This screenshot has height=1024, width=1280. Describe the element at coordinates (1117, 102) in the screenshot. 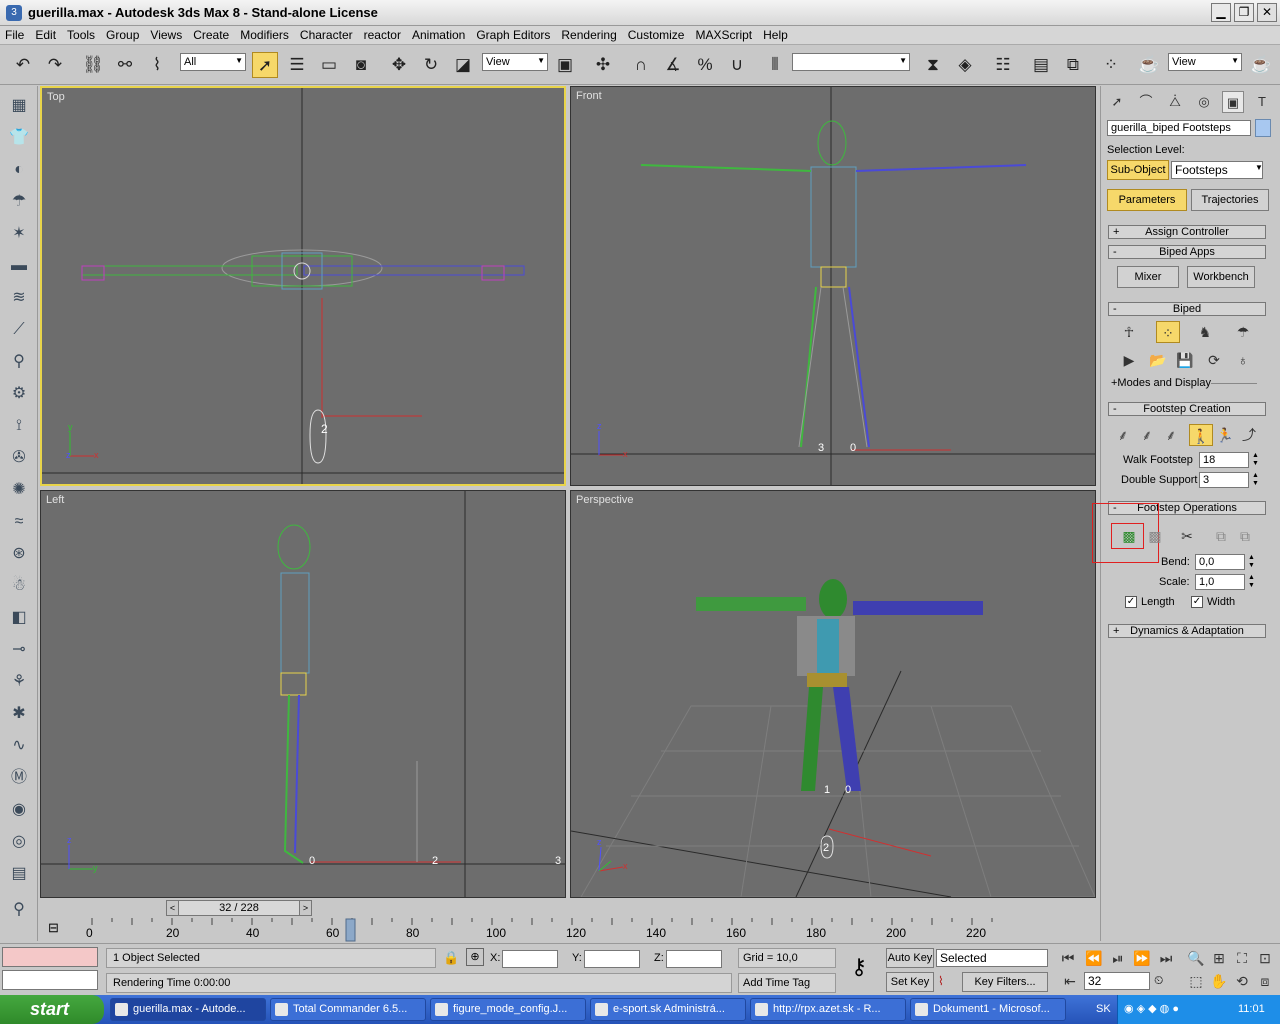

I see `create-tab-icon: ➚` at that location.